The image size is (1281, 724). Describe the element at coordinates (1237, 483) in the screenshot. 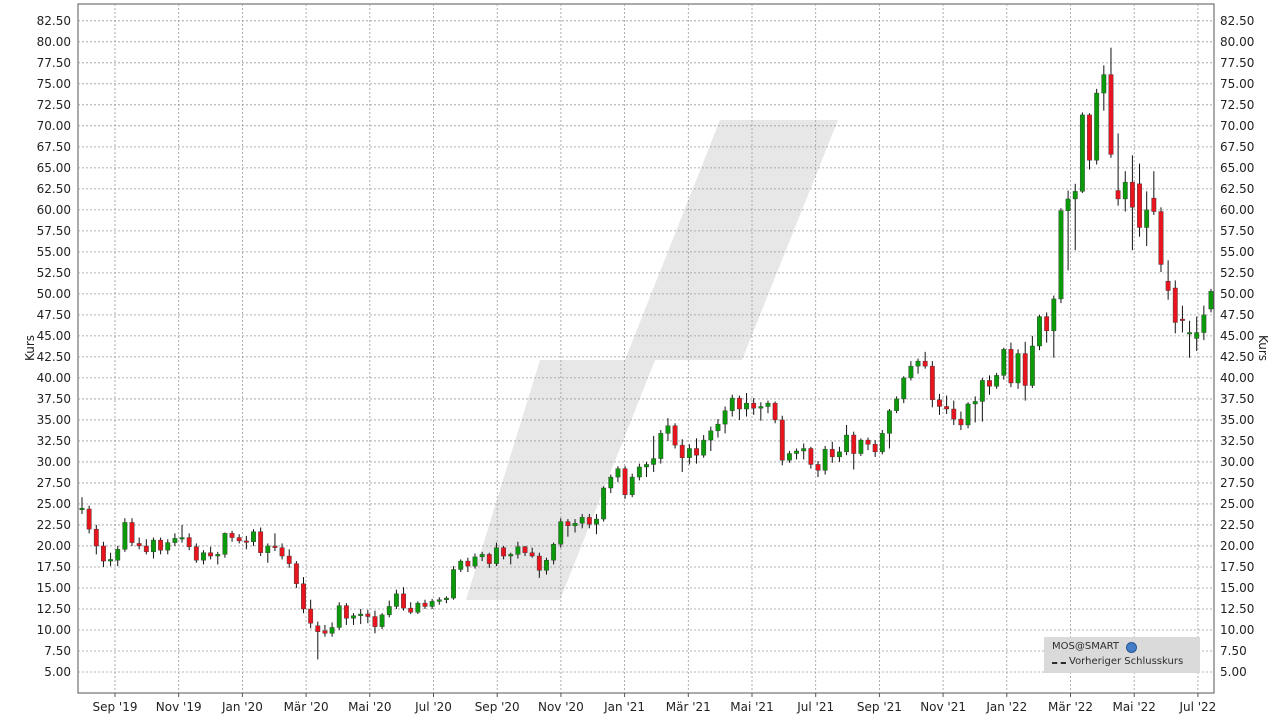

I see `y-tick-label-right: 27.50` at that location.